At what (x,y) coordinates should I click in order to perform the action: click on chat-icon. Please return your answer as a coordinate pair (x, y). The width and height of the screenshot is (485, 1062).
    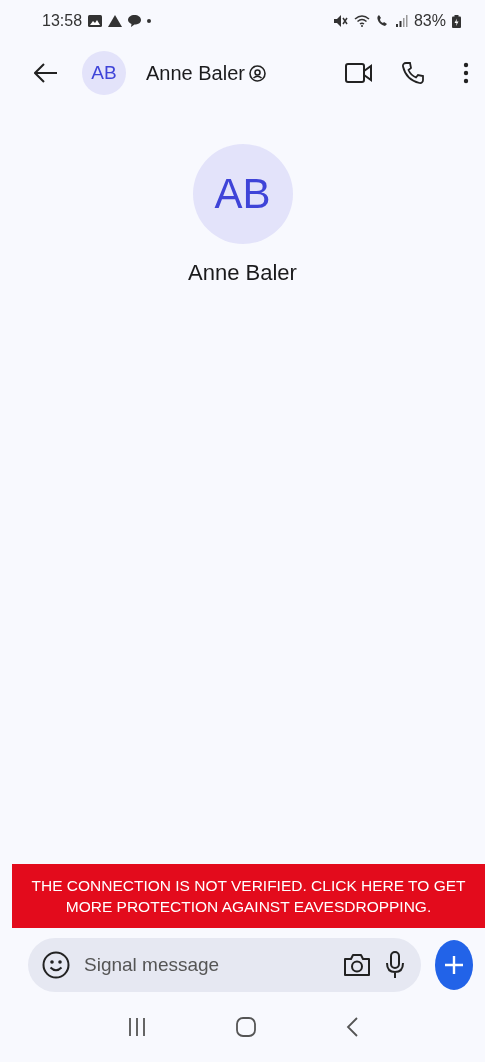
    Looking at the image, I should click on (135, 21).